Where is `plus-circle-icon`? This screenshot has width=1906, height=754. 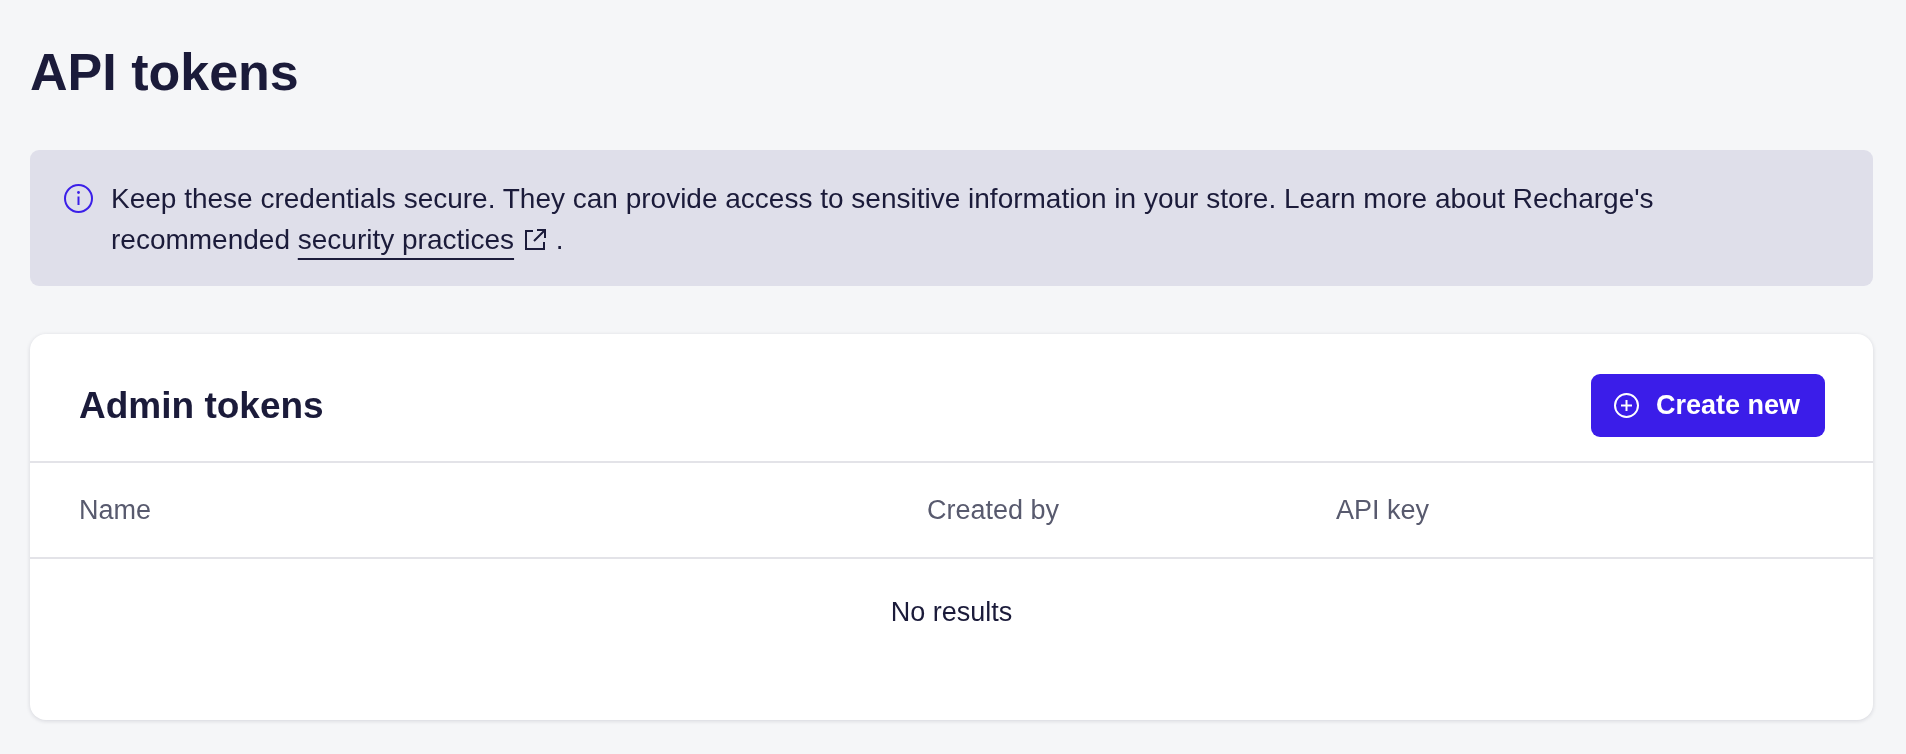 plus-circle-icon is located at coordinates (1626, 405).